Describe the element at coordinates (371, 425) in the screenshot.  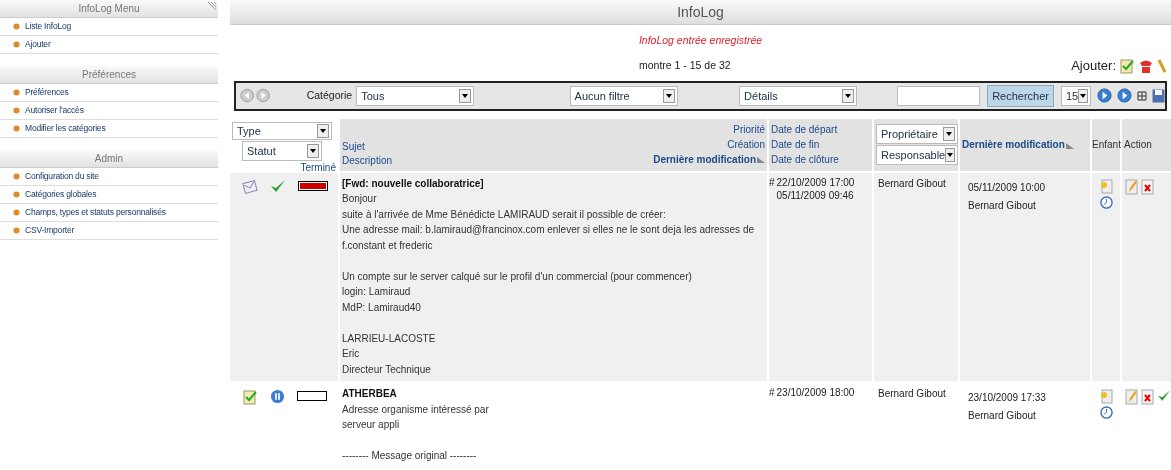
I see `description-line: serveur appli` at that location.